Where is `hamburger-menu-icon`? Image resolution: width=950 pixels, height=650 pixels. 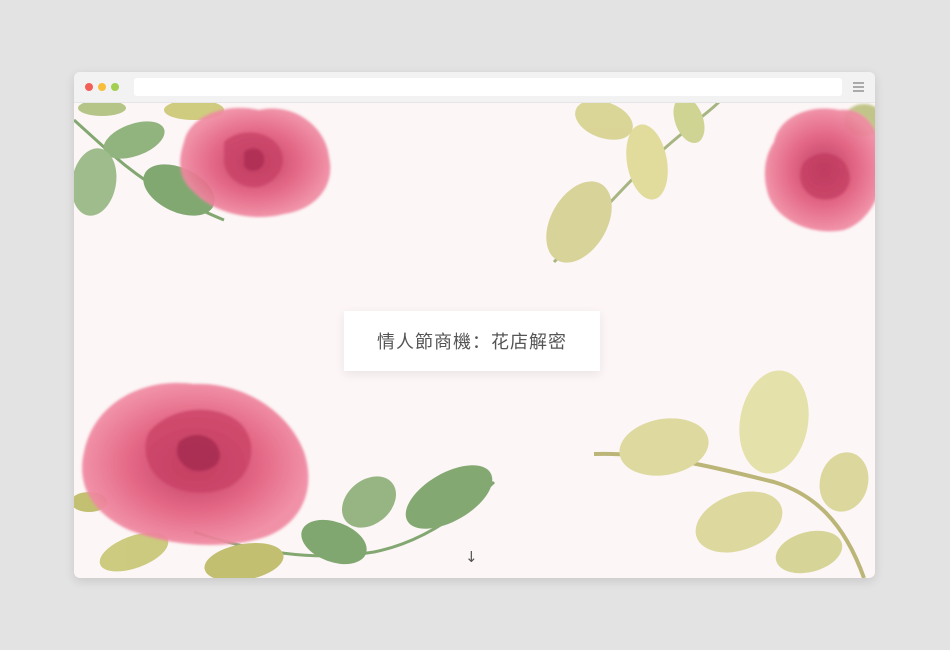
hamburger-menu-icon is located at coordinates (858, 87).